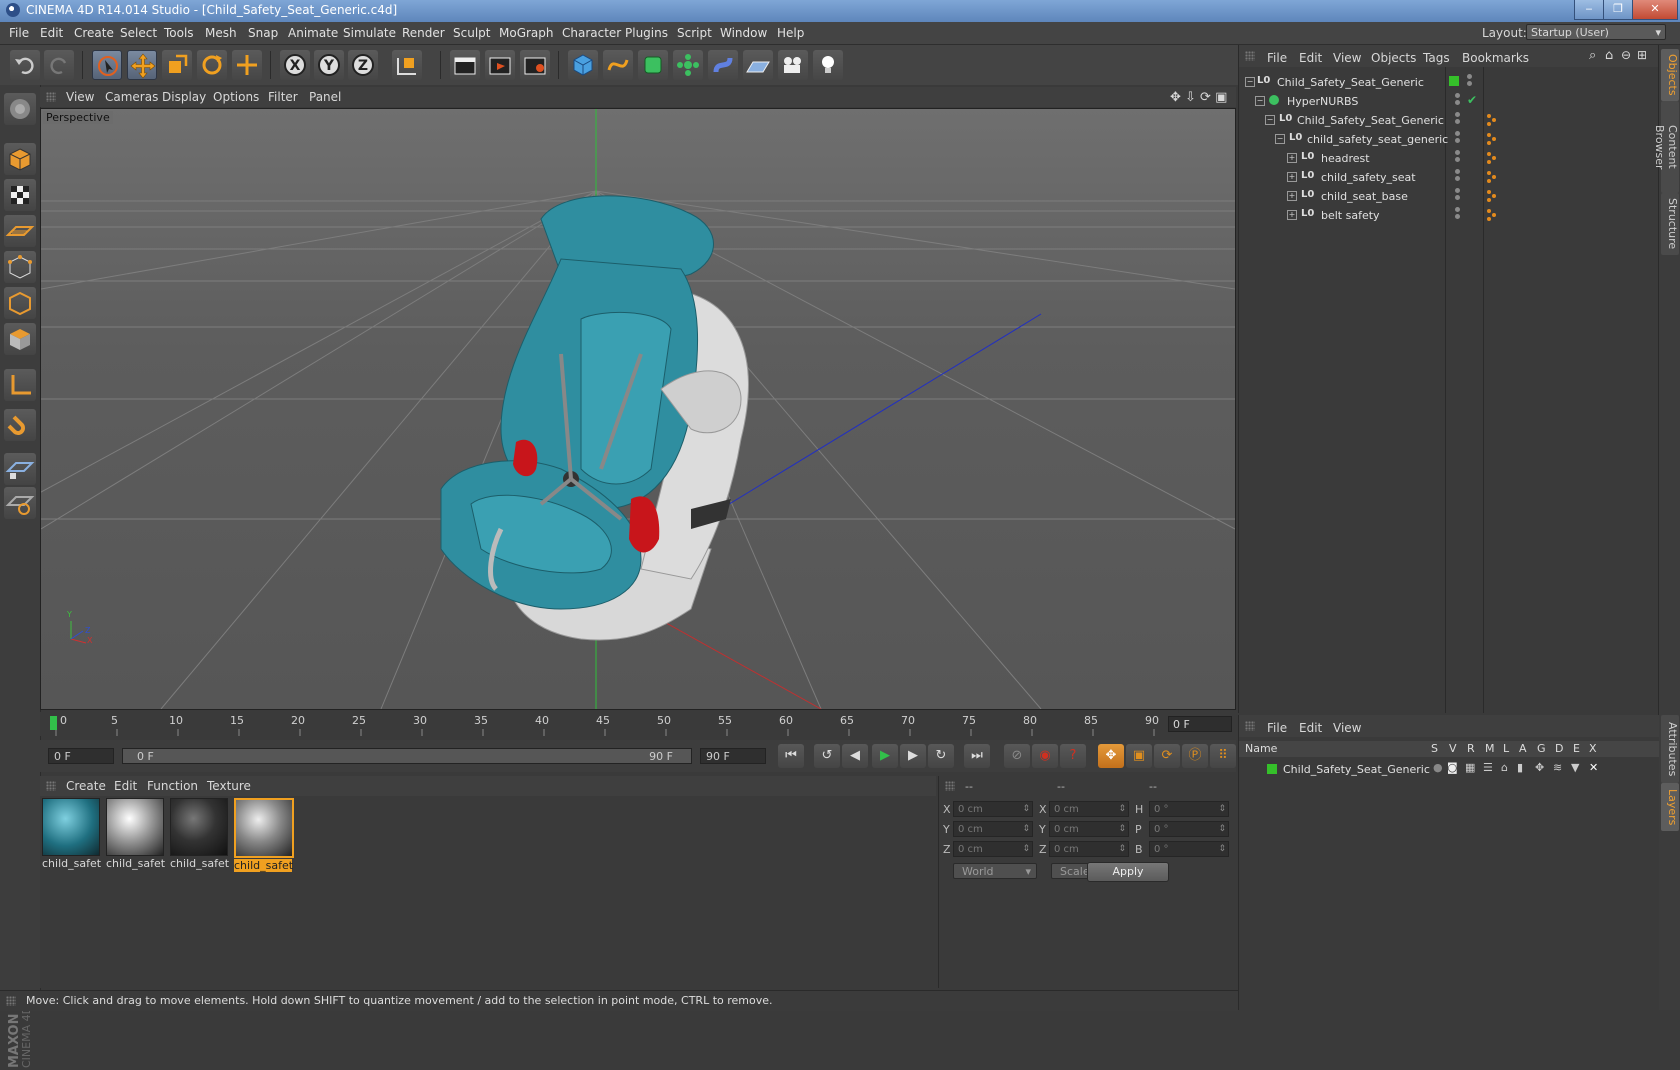 The image size is (1680, 1070). What do you see at coordinates (977, 756) in the screenshot?
I see `go-to-end-icon: ⏭` at bounding box center [977, 756].